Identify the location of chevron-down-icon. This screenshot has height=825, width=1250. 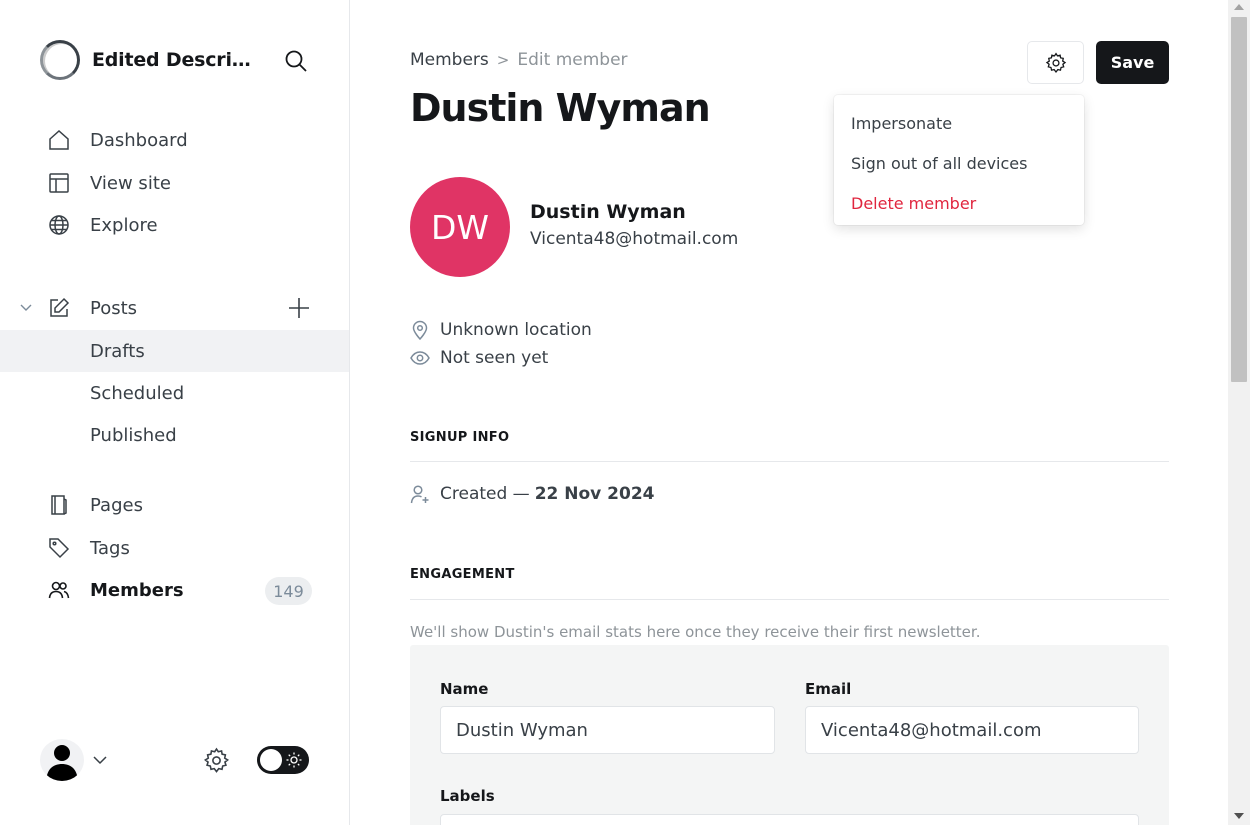
(26, 308).